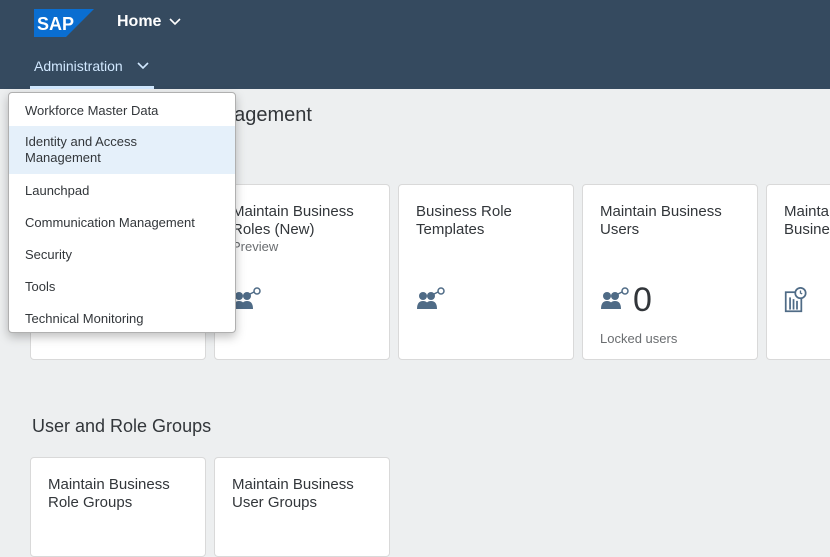 The image size is (830, 557). Describe the element at coordinates (795, 300) in the screenshot. I see `building-clock-icon` at that location.